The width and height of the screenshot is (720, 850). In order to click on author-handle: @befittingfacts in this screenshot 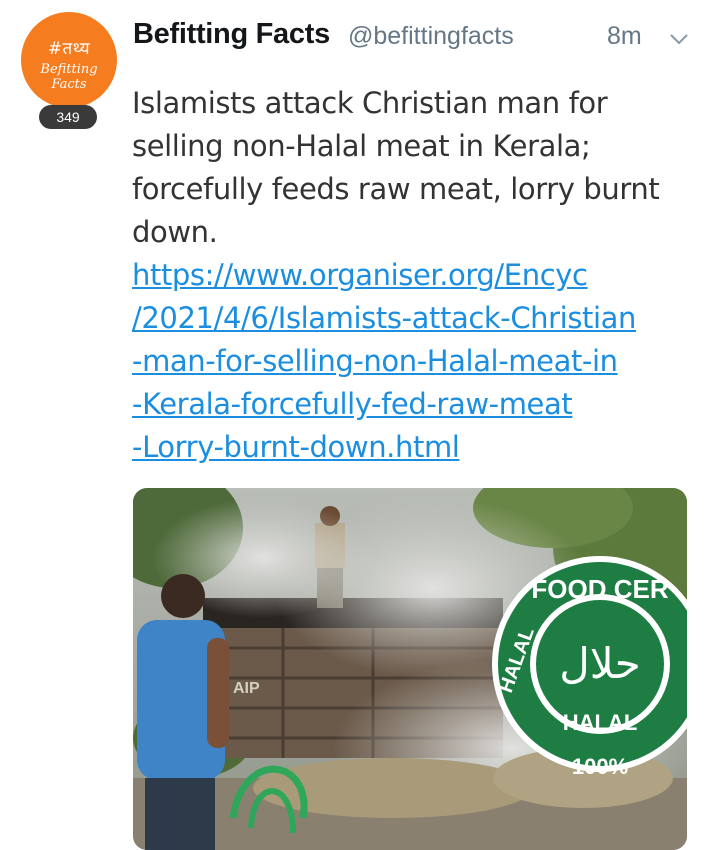, I will do `click(431, 36)`.